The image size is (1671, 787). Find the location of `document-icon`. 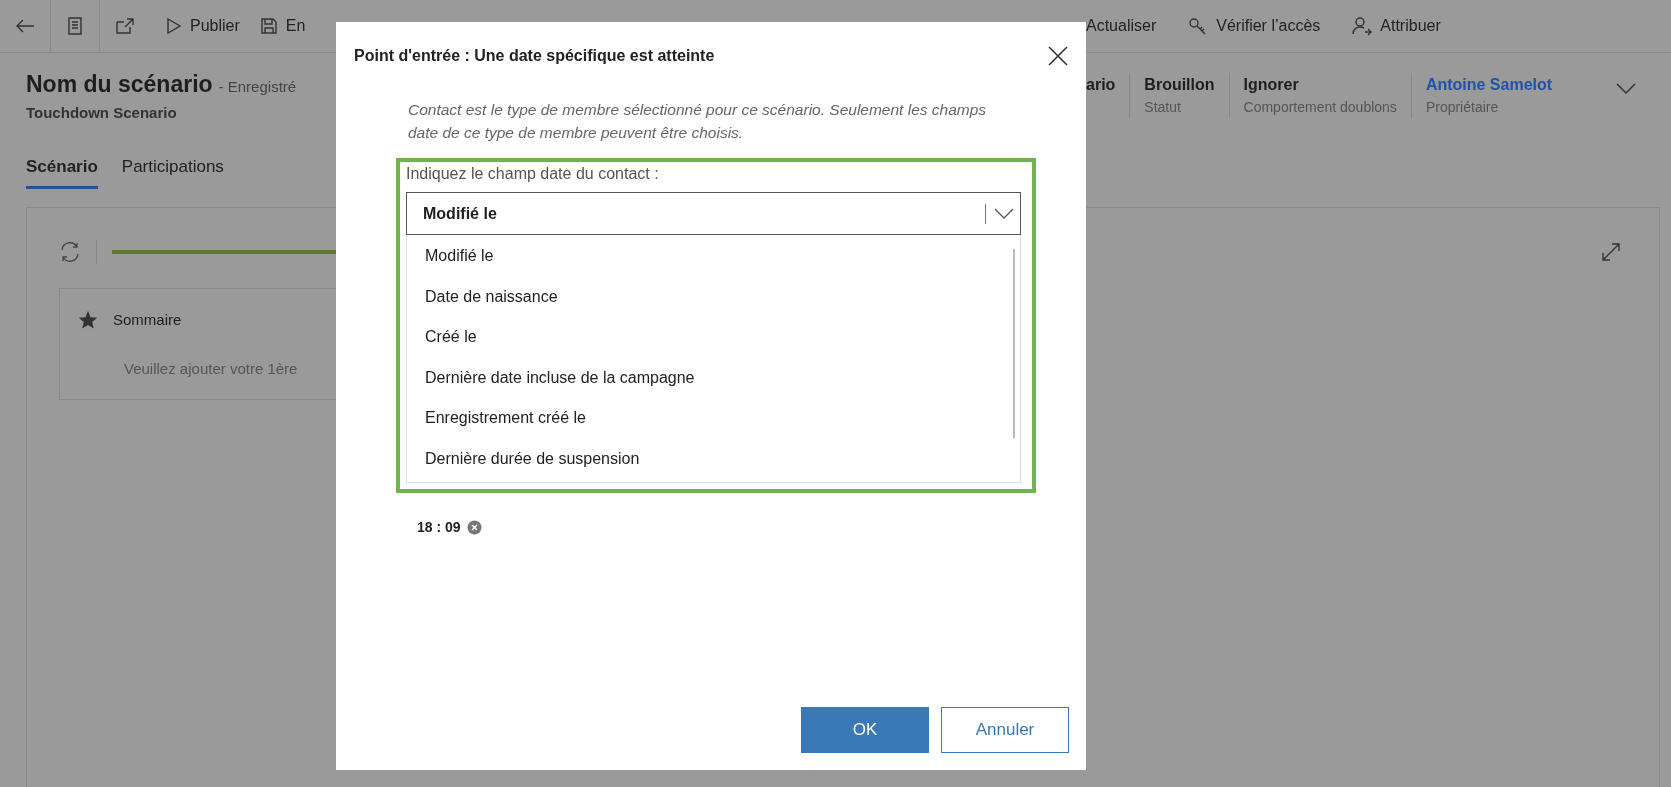

document-icon is located at coordinates (75, 26).